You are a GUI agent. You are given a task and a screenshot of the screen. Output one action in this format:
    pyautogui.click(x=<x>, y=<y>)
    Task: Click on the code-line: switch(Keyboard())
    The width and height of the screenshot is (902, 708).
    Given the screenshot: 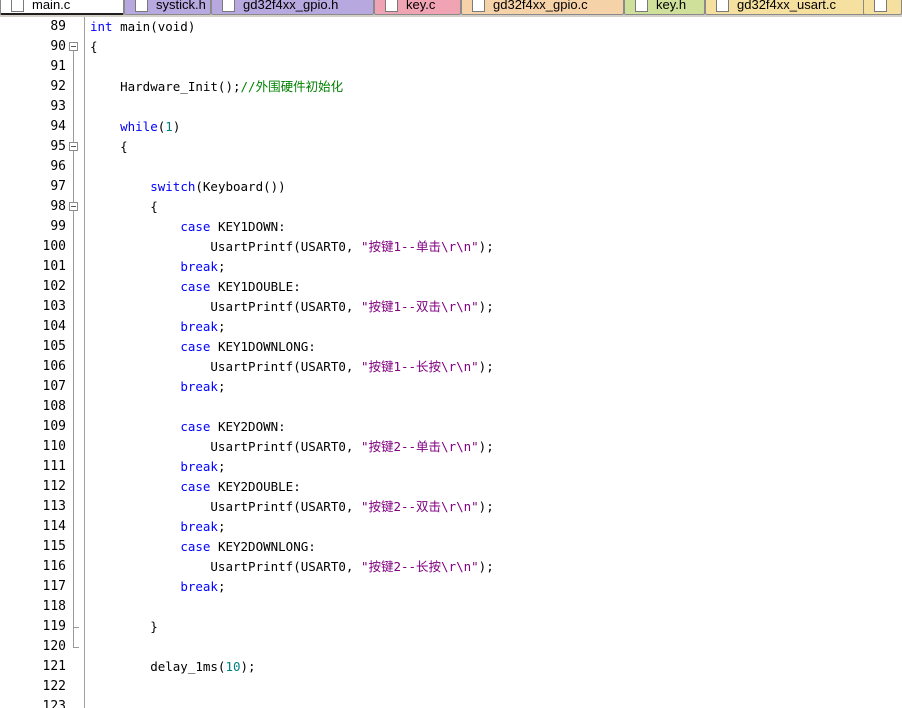 What is the action you would take?
    pyautogui.click(x=188, y=187)
    